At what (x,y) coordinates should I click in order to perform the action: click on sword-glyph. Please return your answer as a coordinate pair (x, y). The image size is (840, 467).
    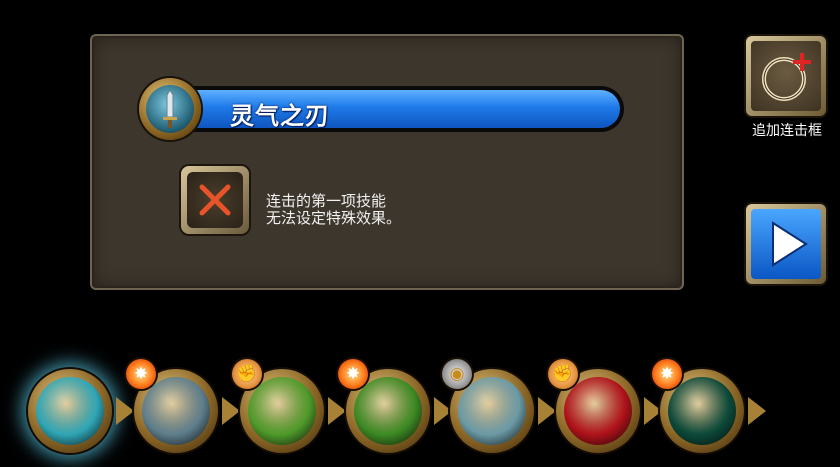
    Looking at the image, I should click on (170, 108).